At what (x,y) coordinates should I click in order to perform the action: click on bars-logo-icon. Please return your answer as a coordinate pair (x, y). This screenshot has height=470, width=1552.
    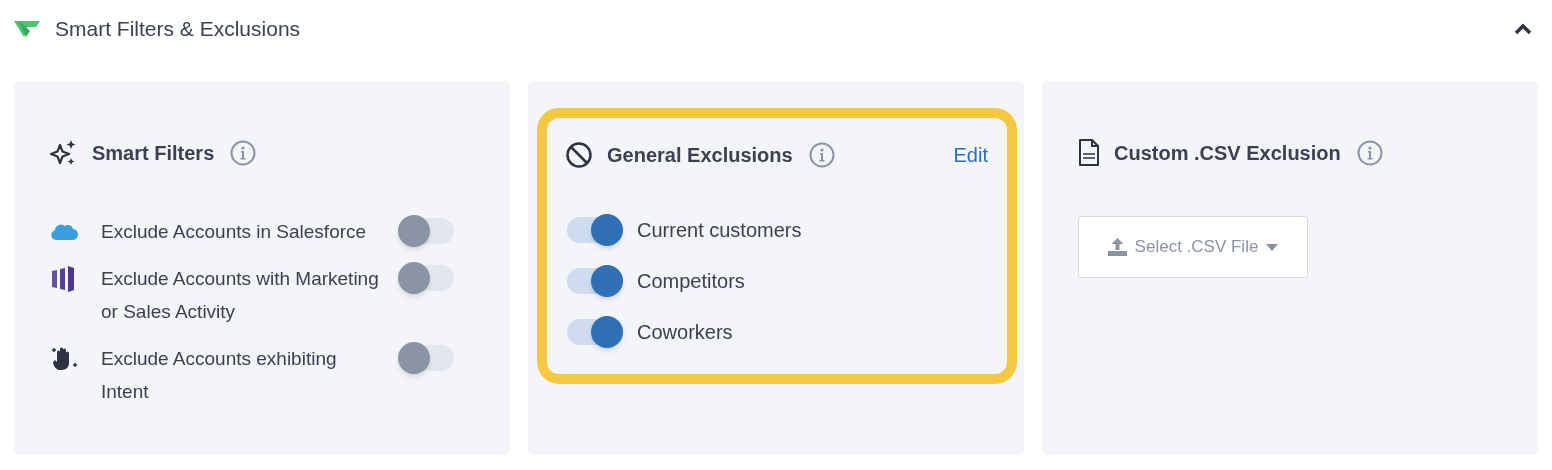
    Looking at the image, I should click on (63, 278).